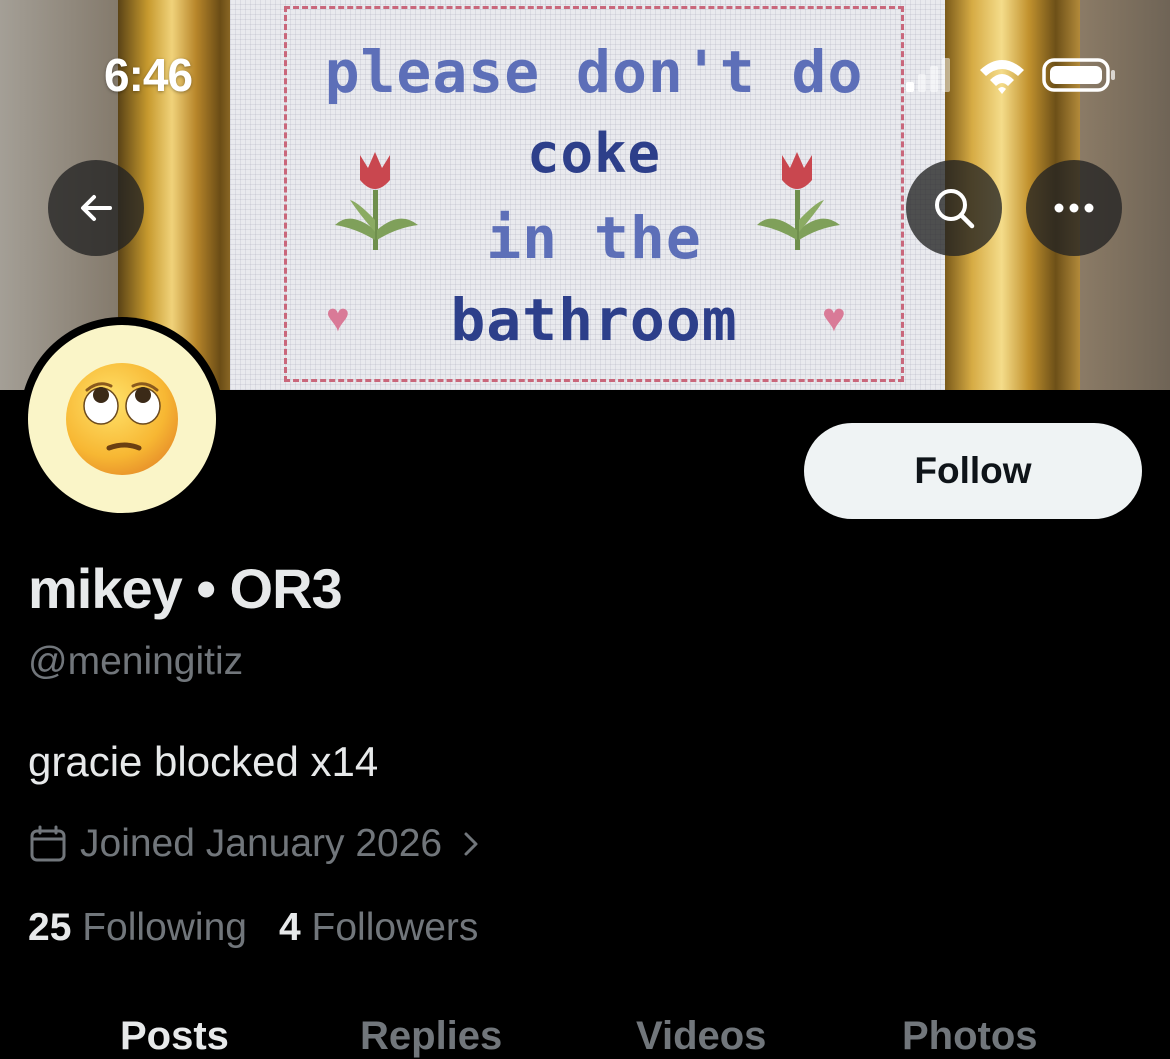  I want to click on followers-link: 4 Followers, so click(378, 928).